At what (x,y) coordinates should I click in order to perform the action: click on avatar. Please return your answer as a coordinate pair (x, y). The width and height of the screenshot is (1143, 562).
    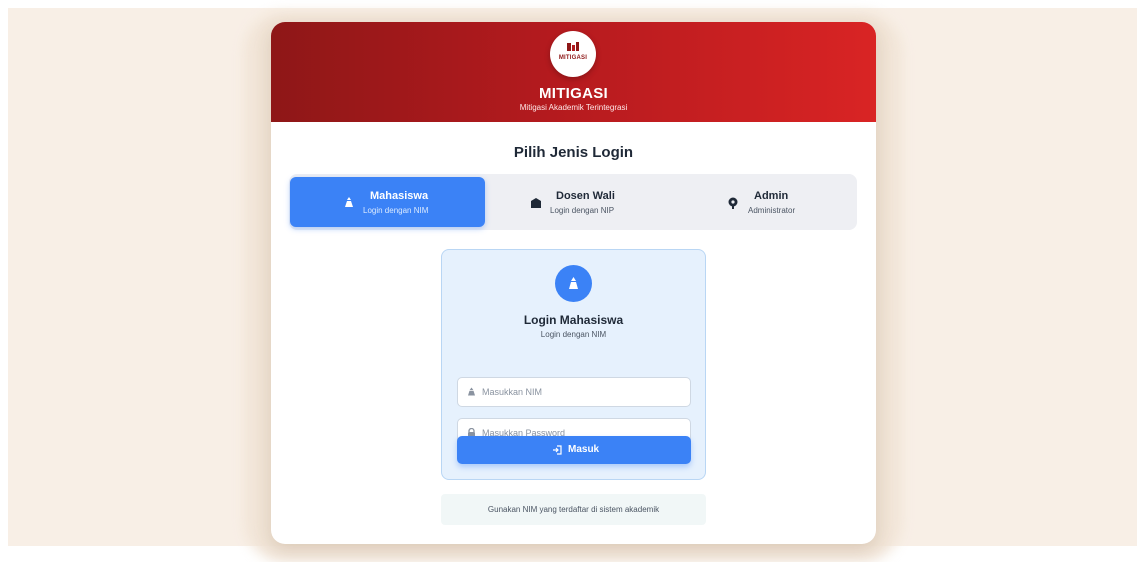
    Looking at the image, I should click on (573, 283).